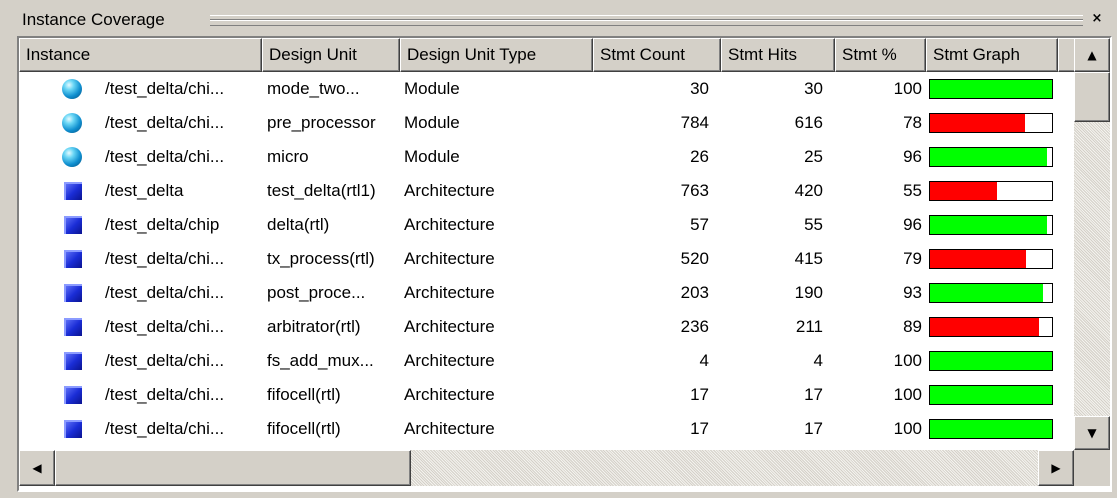 The width and height of the screenshot is (1117, 498). I want to click on column-header-stmt-hits: Stmt Hits, so click(778, 55).